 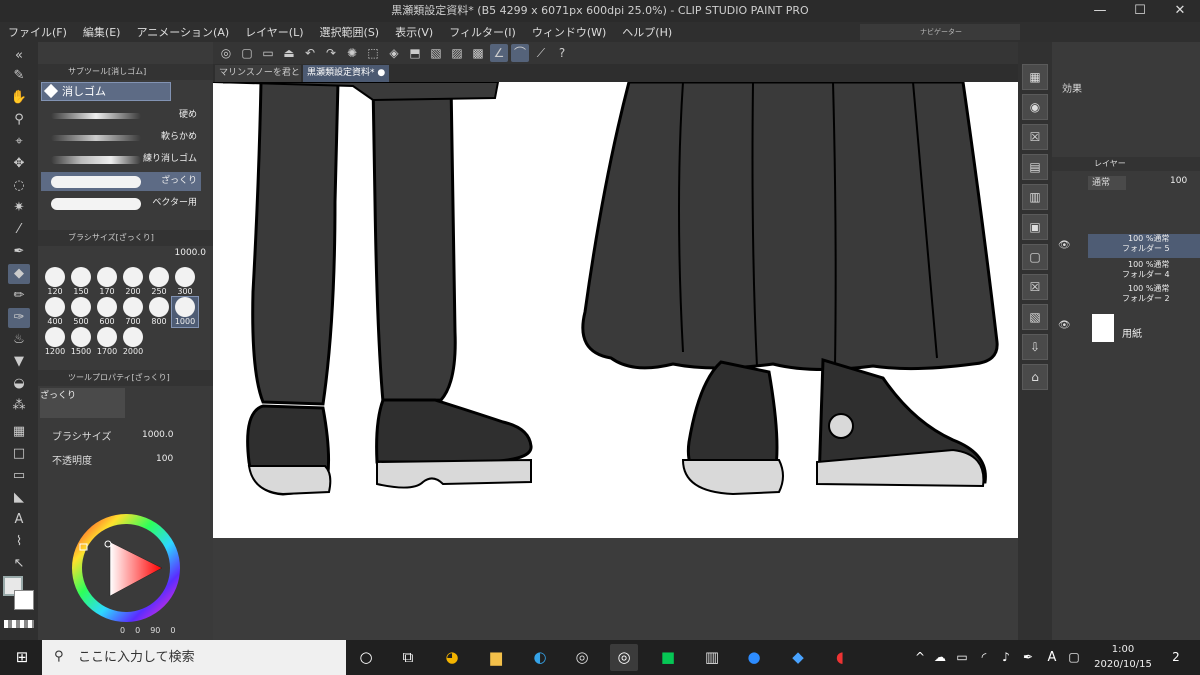 I want to click on menu-edit: 編集(E), so click(x=102, y=32).